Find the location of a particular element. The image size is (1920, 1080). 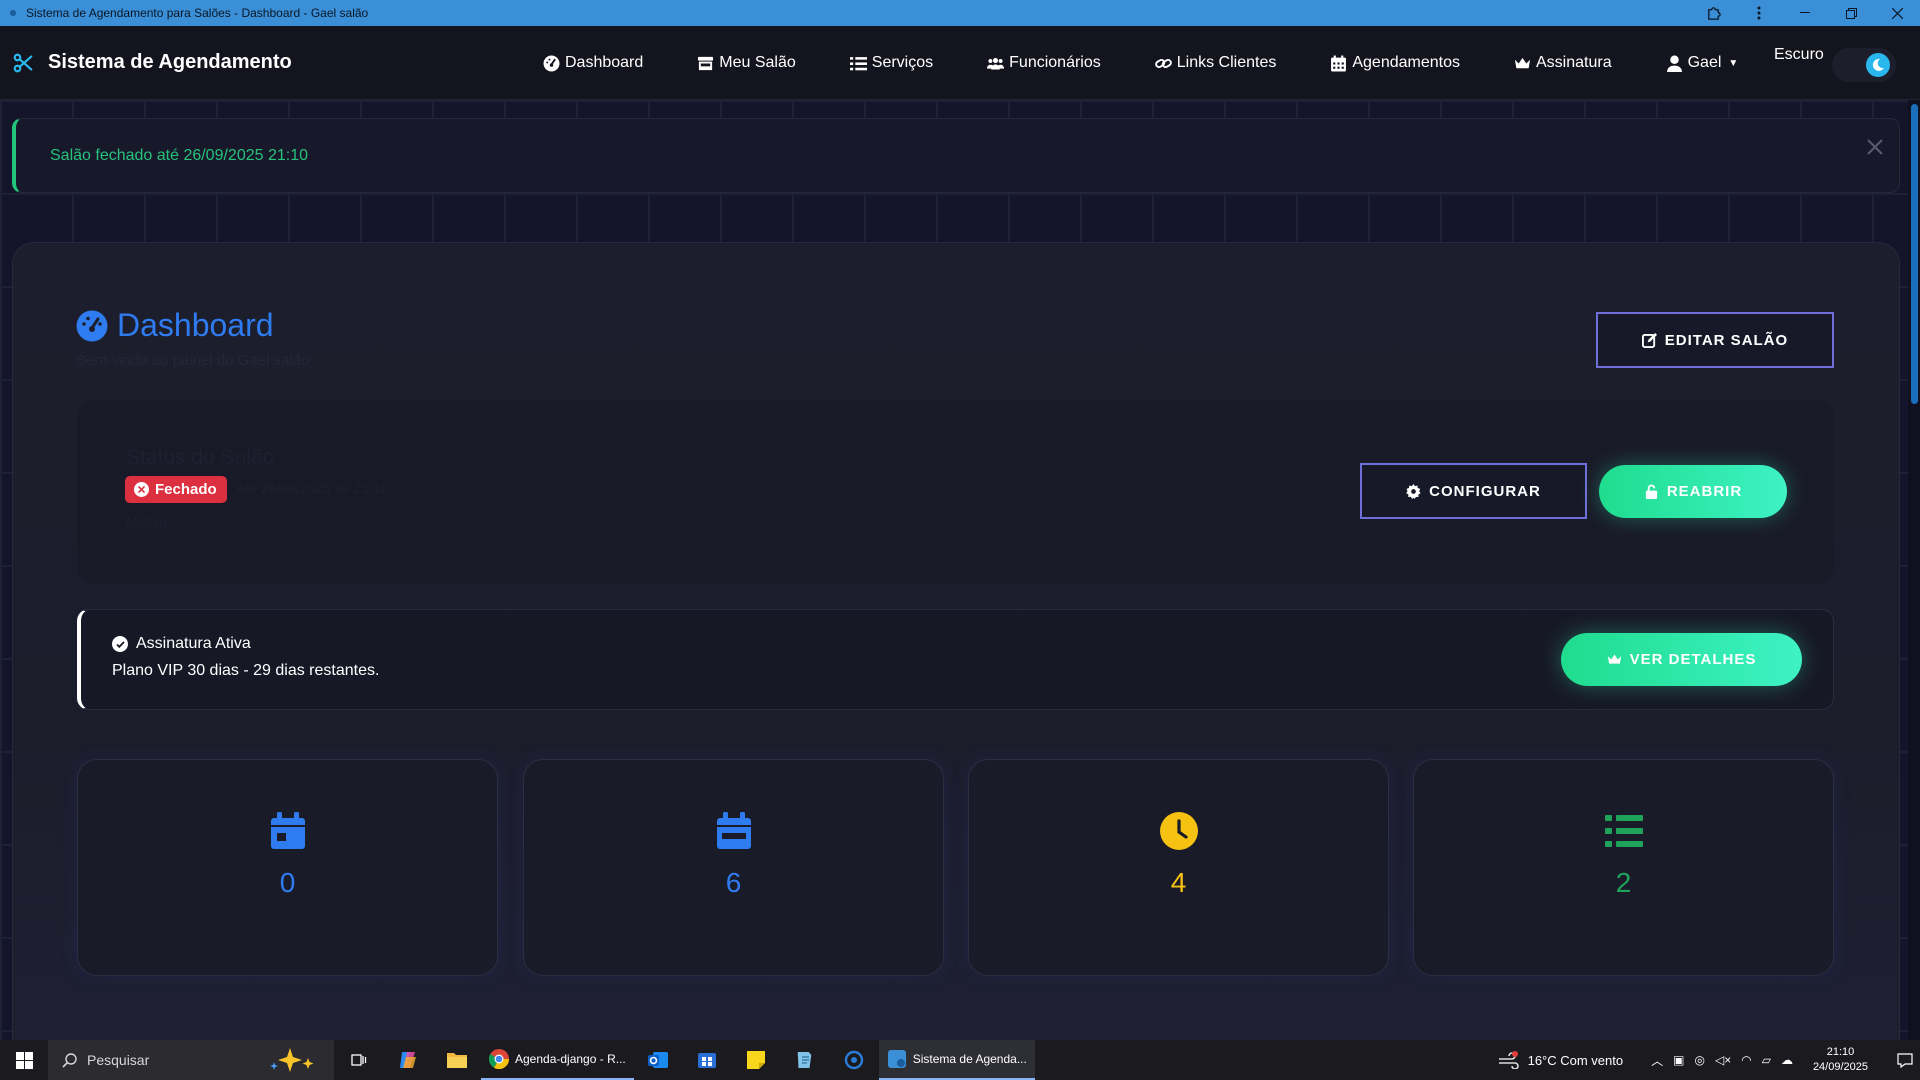

brand-link: Sistema de Agendamento is located at coordinates (152, 62).